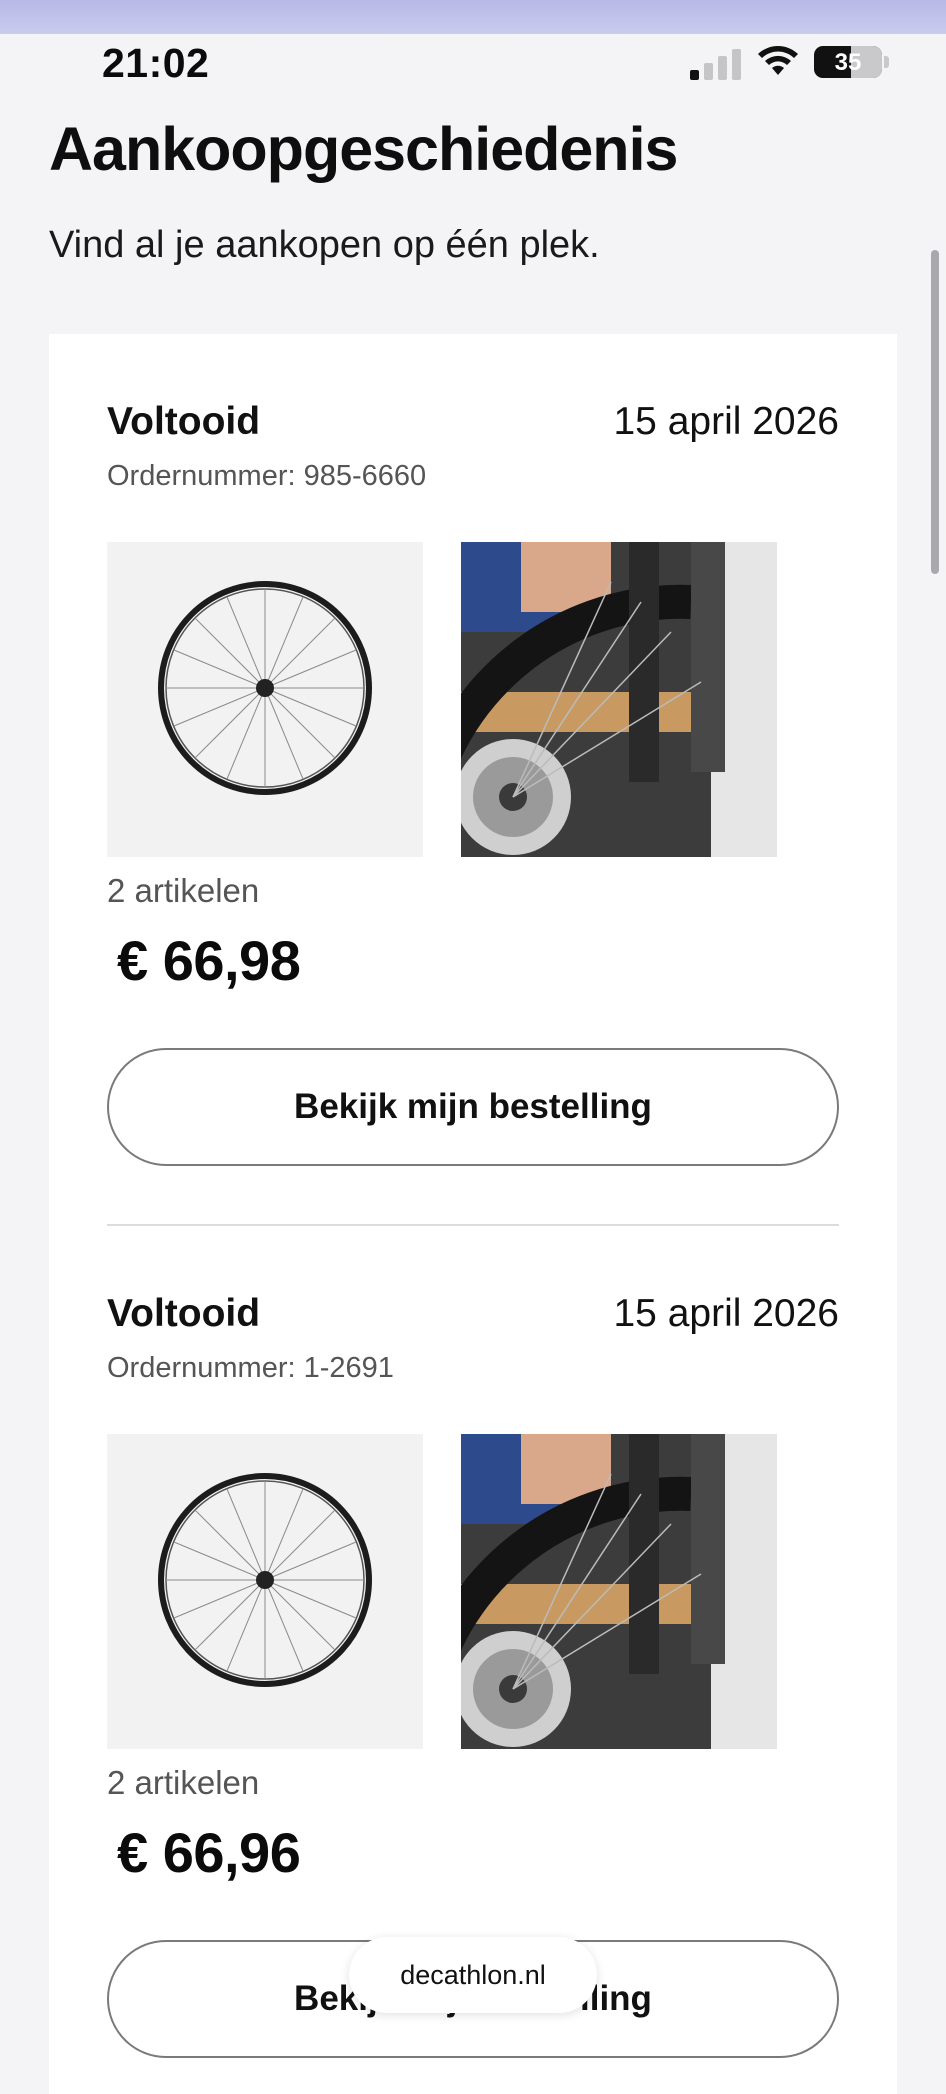  Describe the element at coordinates (473, 17) in the screenshot. I see `top-accent-band` at that location.